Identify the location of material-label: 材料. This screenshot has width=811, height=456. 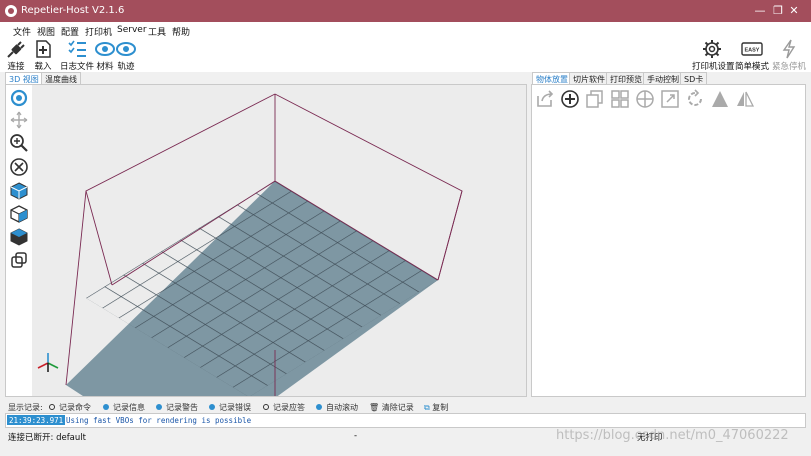
(105, 67).